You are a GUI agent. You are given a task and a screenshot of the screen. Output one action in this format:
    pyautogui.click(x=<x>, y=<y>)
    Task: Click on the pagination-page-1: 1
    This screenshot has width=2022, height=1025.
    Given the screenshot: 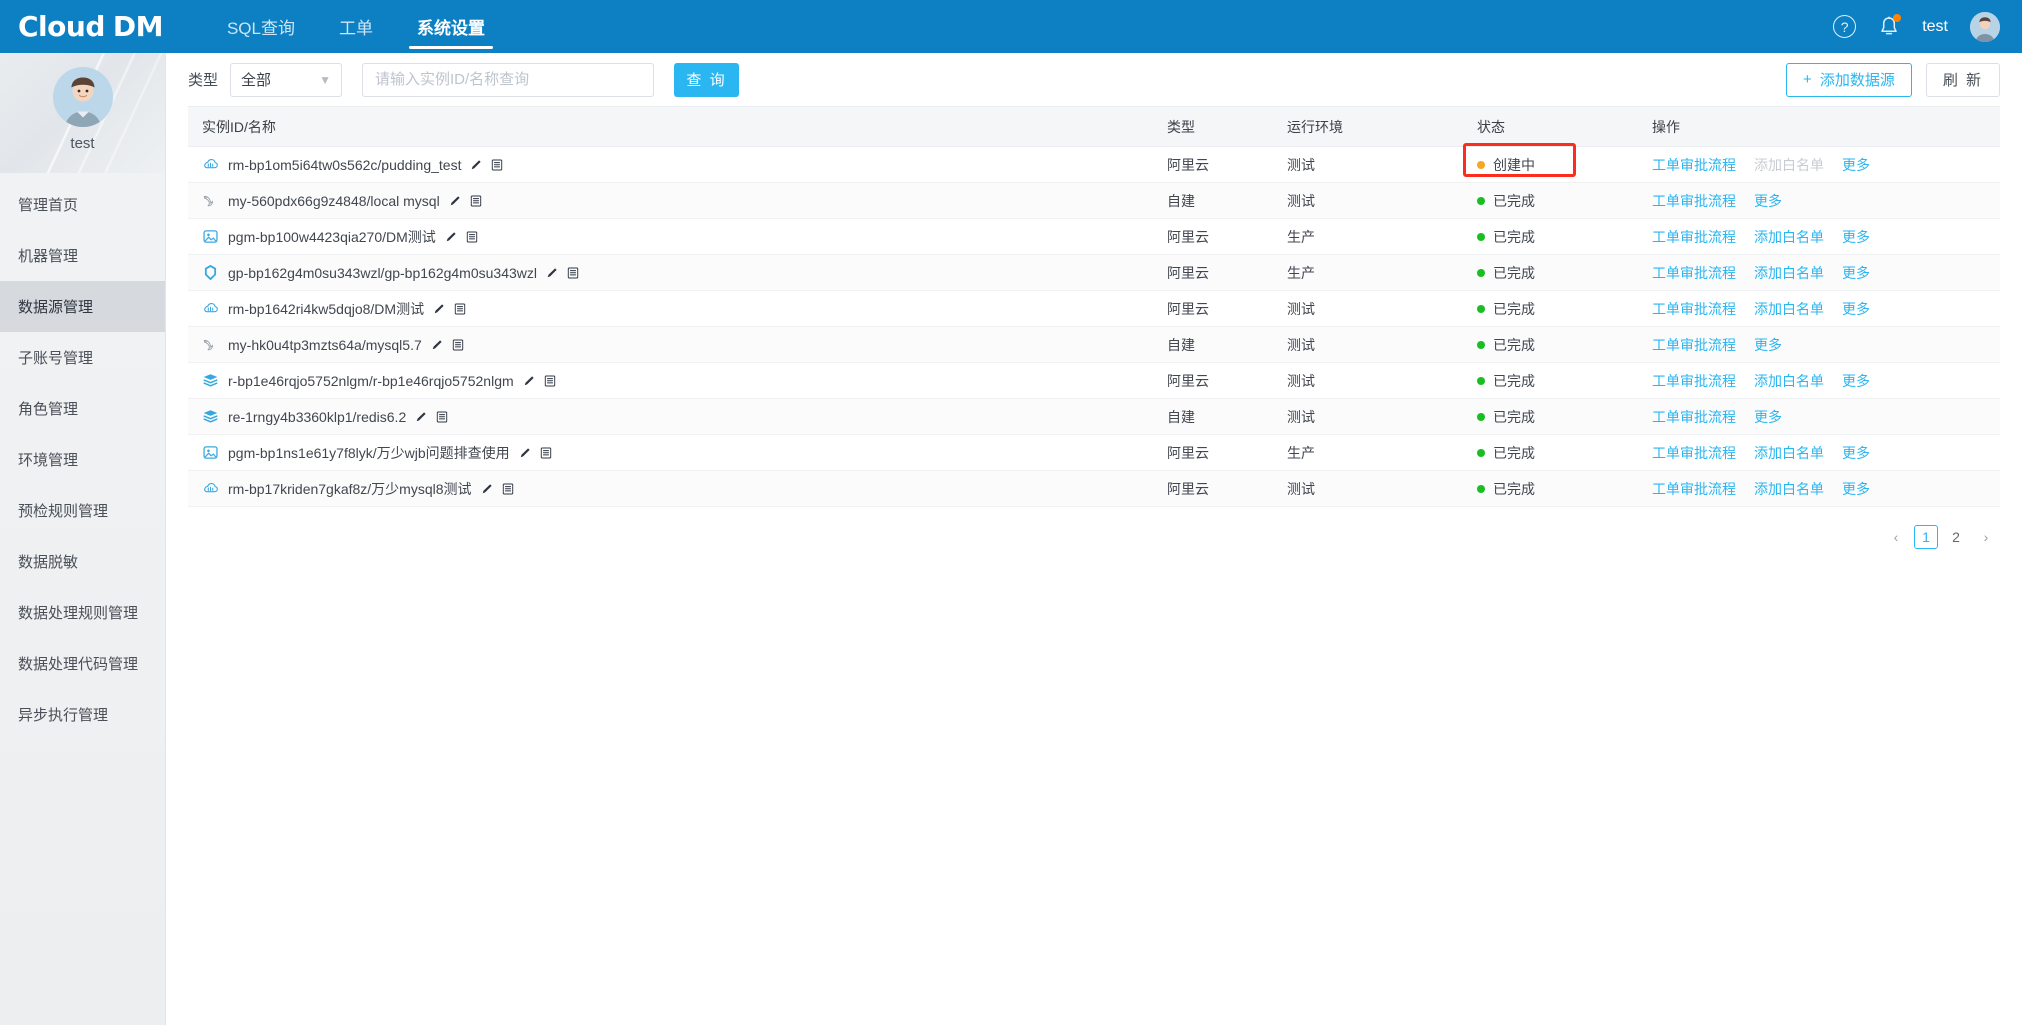 What is the action you would take?
    pyautogui.click(x=1926, y=537)
    